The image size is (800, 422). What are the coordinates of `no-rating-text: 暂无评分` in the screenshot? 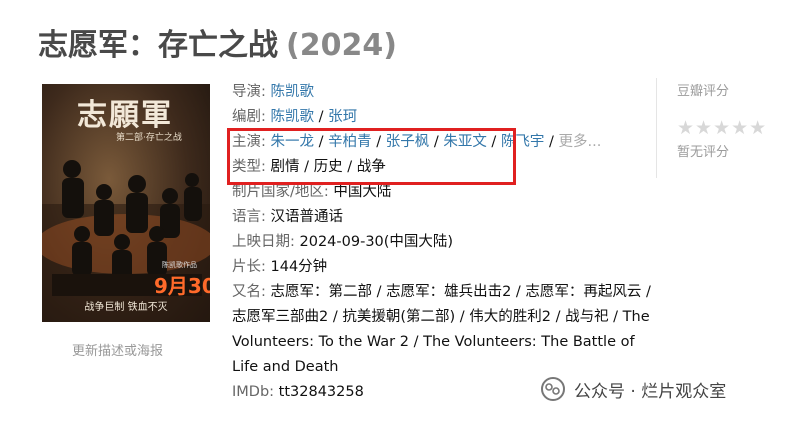 It's located at (703, 152).